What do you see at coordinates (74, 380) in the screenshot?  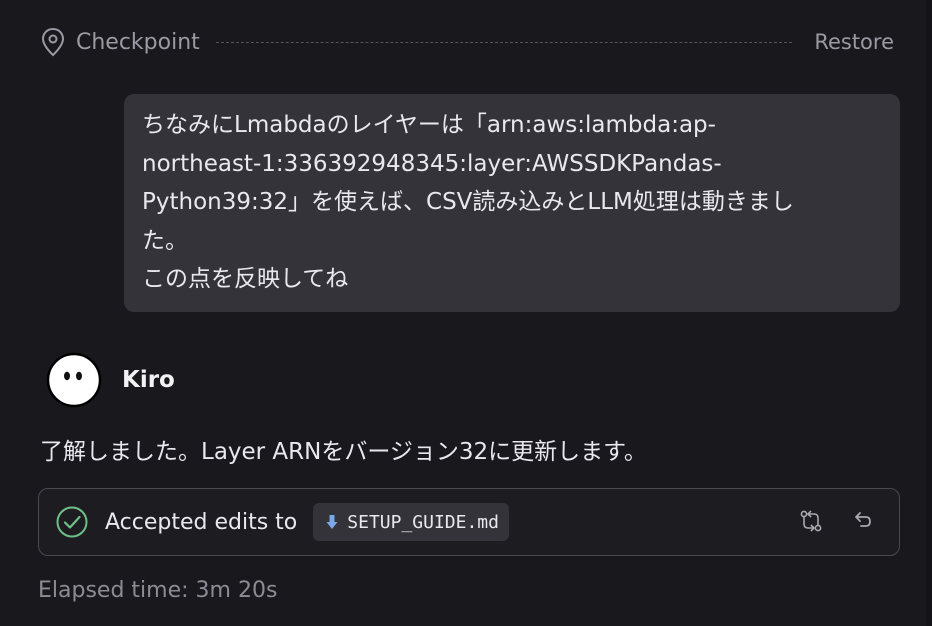 I see `ghost-avatar-icon` at bounding box center [74, 380].